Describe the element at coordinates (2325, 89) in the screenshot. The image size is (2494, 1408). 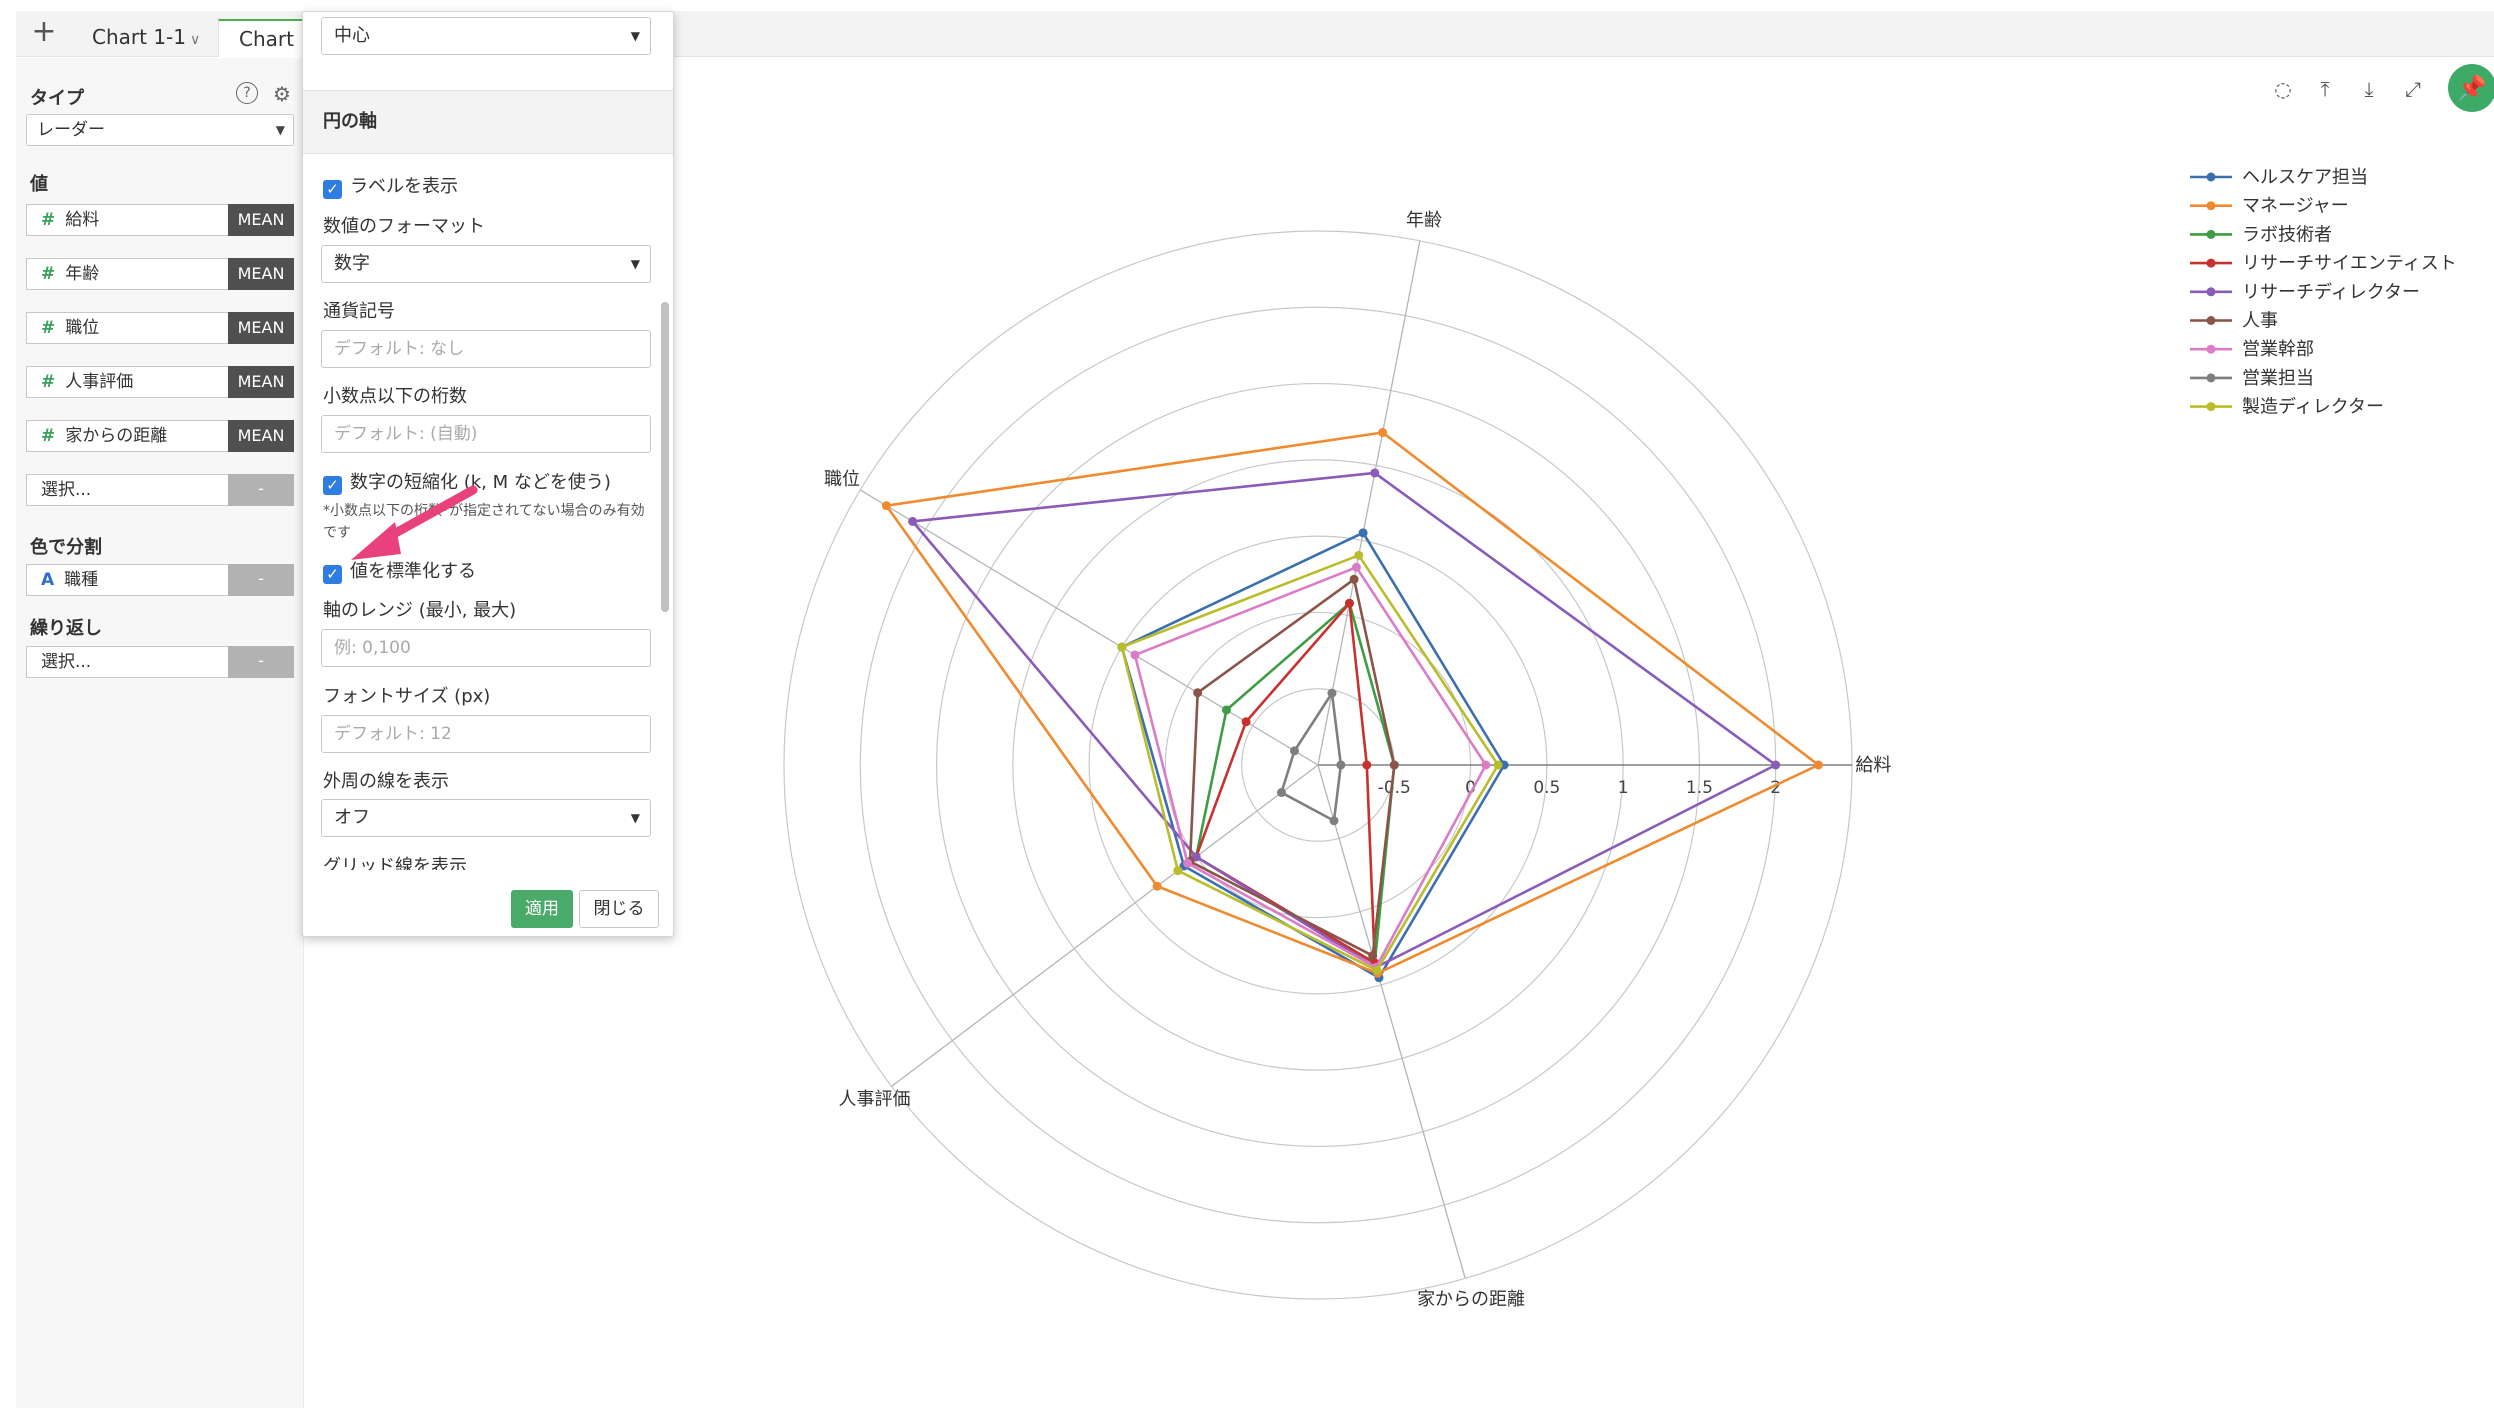
I see `upload-icon: ⤒` at that location.